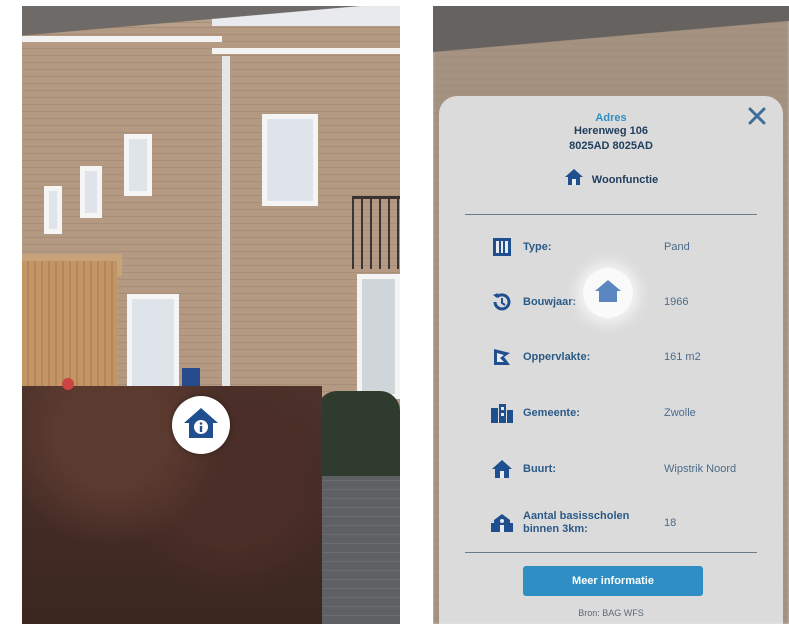  What do you see at coordinates (629, 357) in the screenshot?
I see `attribute-row-oppervlakte: Oppervlakte: 161 m2` at bounding box center [629, 357].